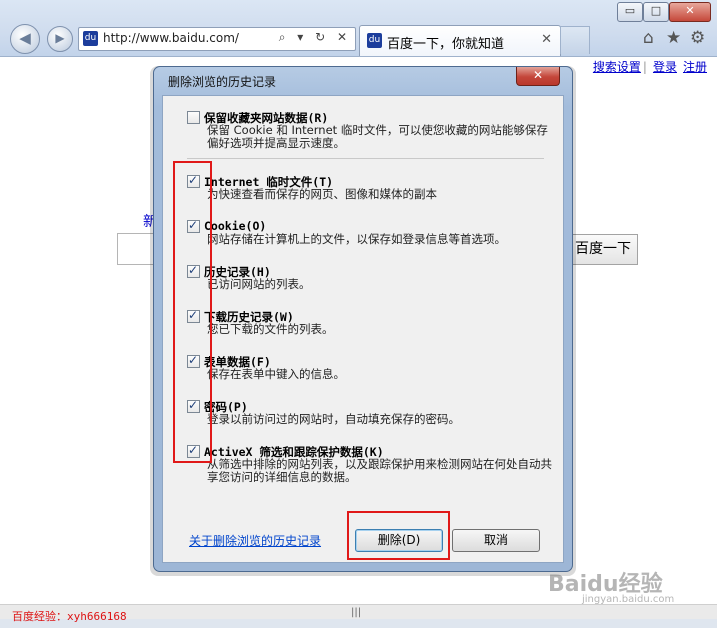 The width and height of the screenshot is (717, 628). I want to click on register-link: 注册, so click(695, 67).